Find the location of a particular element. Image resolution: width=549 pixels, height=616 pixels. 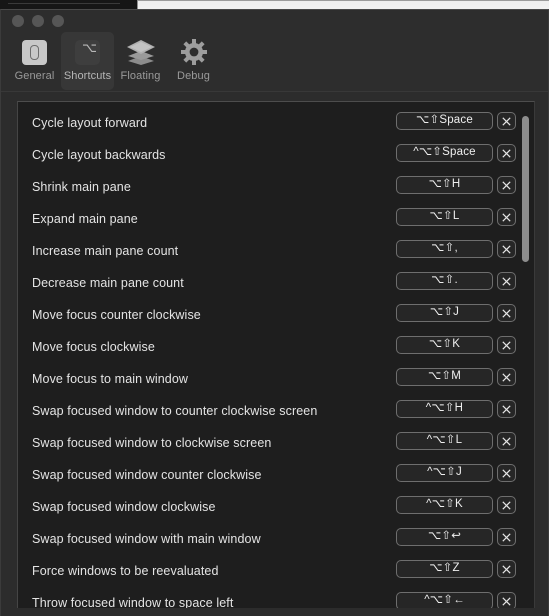

shortcut-row-controls: ^⌥⇧← is located at coordinates (456, 600).